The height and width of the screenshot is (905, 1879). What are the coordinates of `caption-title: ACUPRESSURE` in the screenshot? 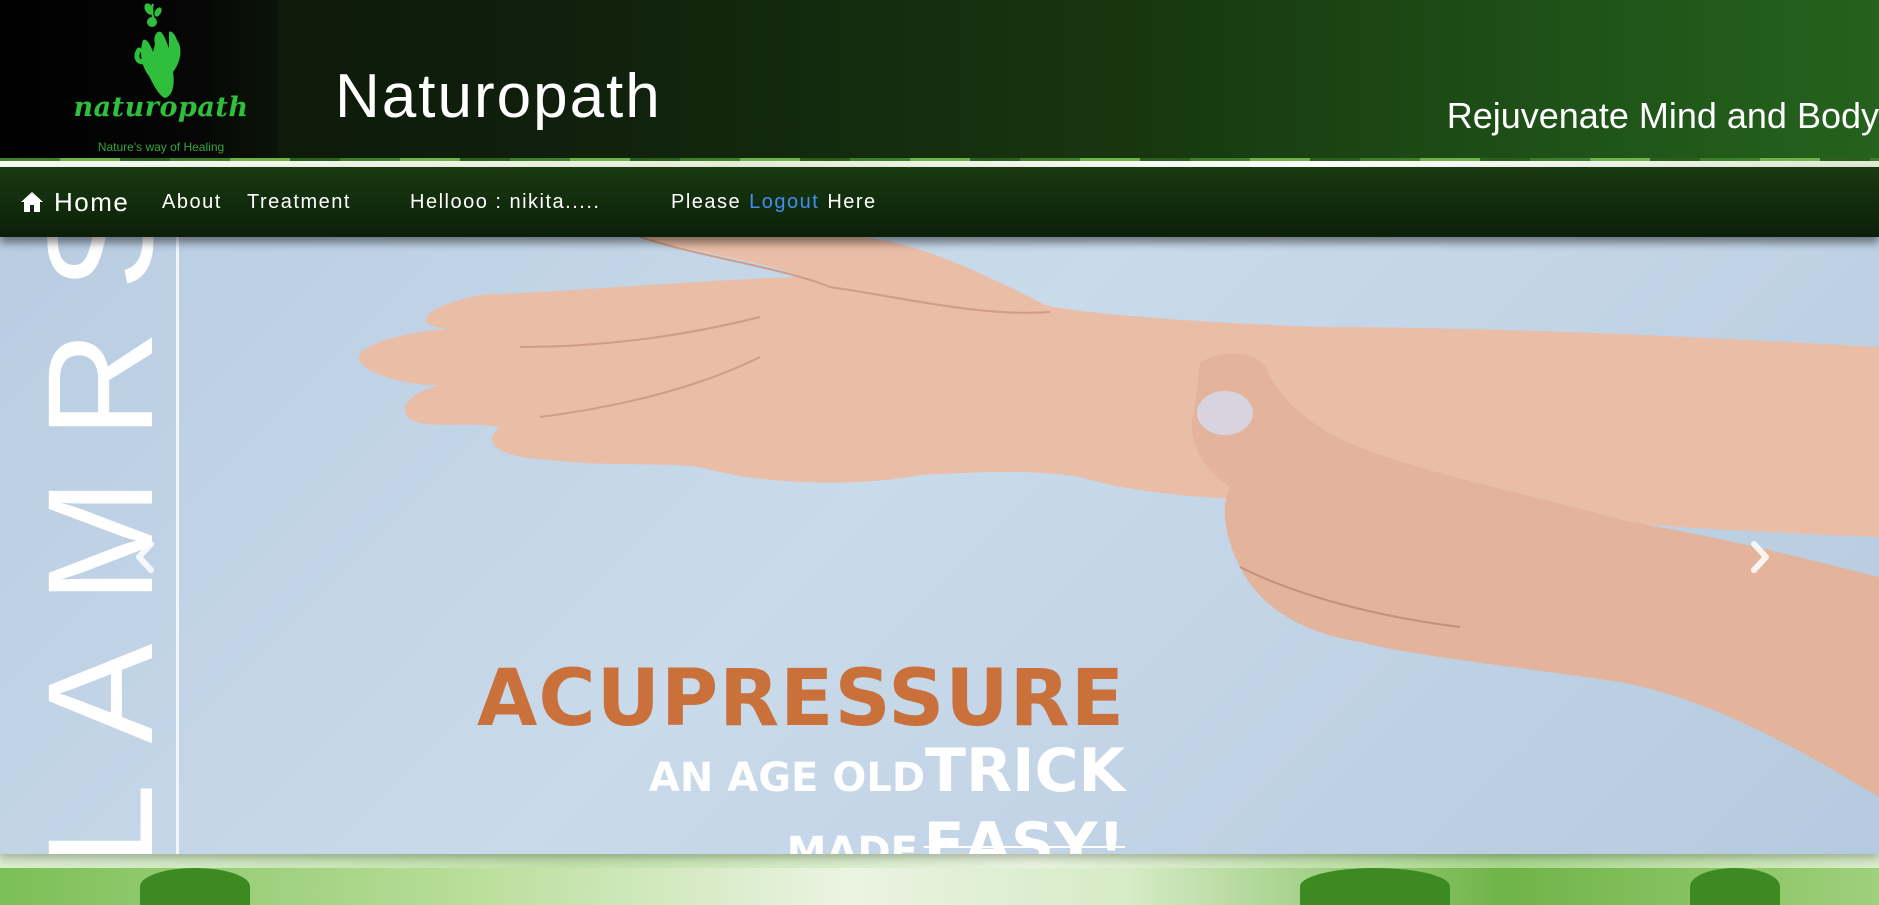 It's located at (801, 699).